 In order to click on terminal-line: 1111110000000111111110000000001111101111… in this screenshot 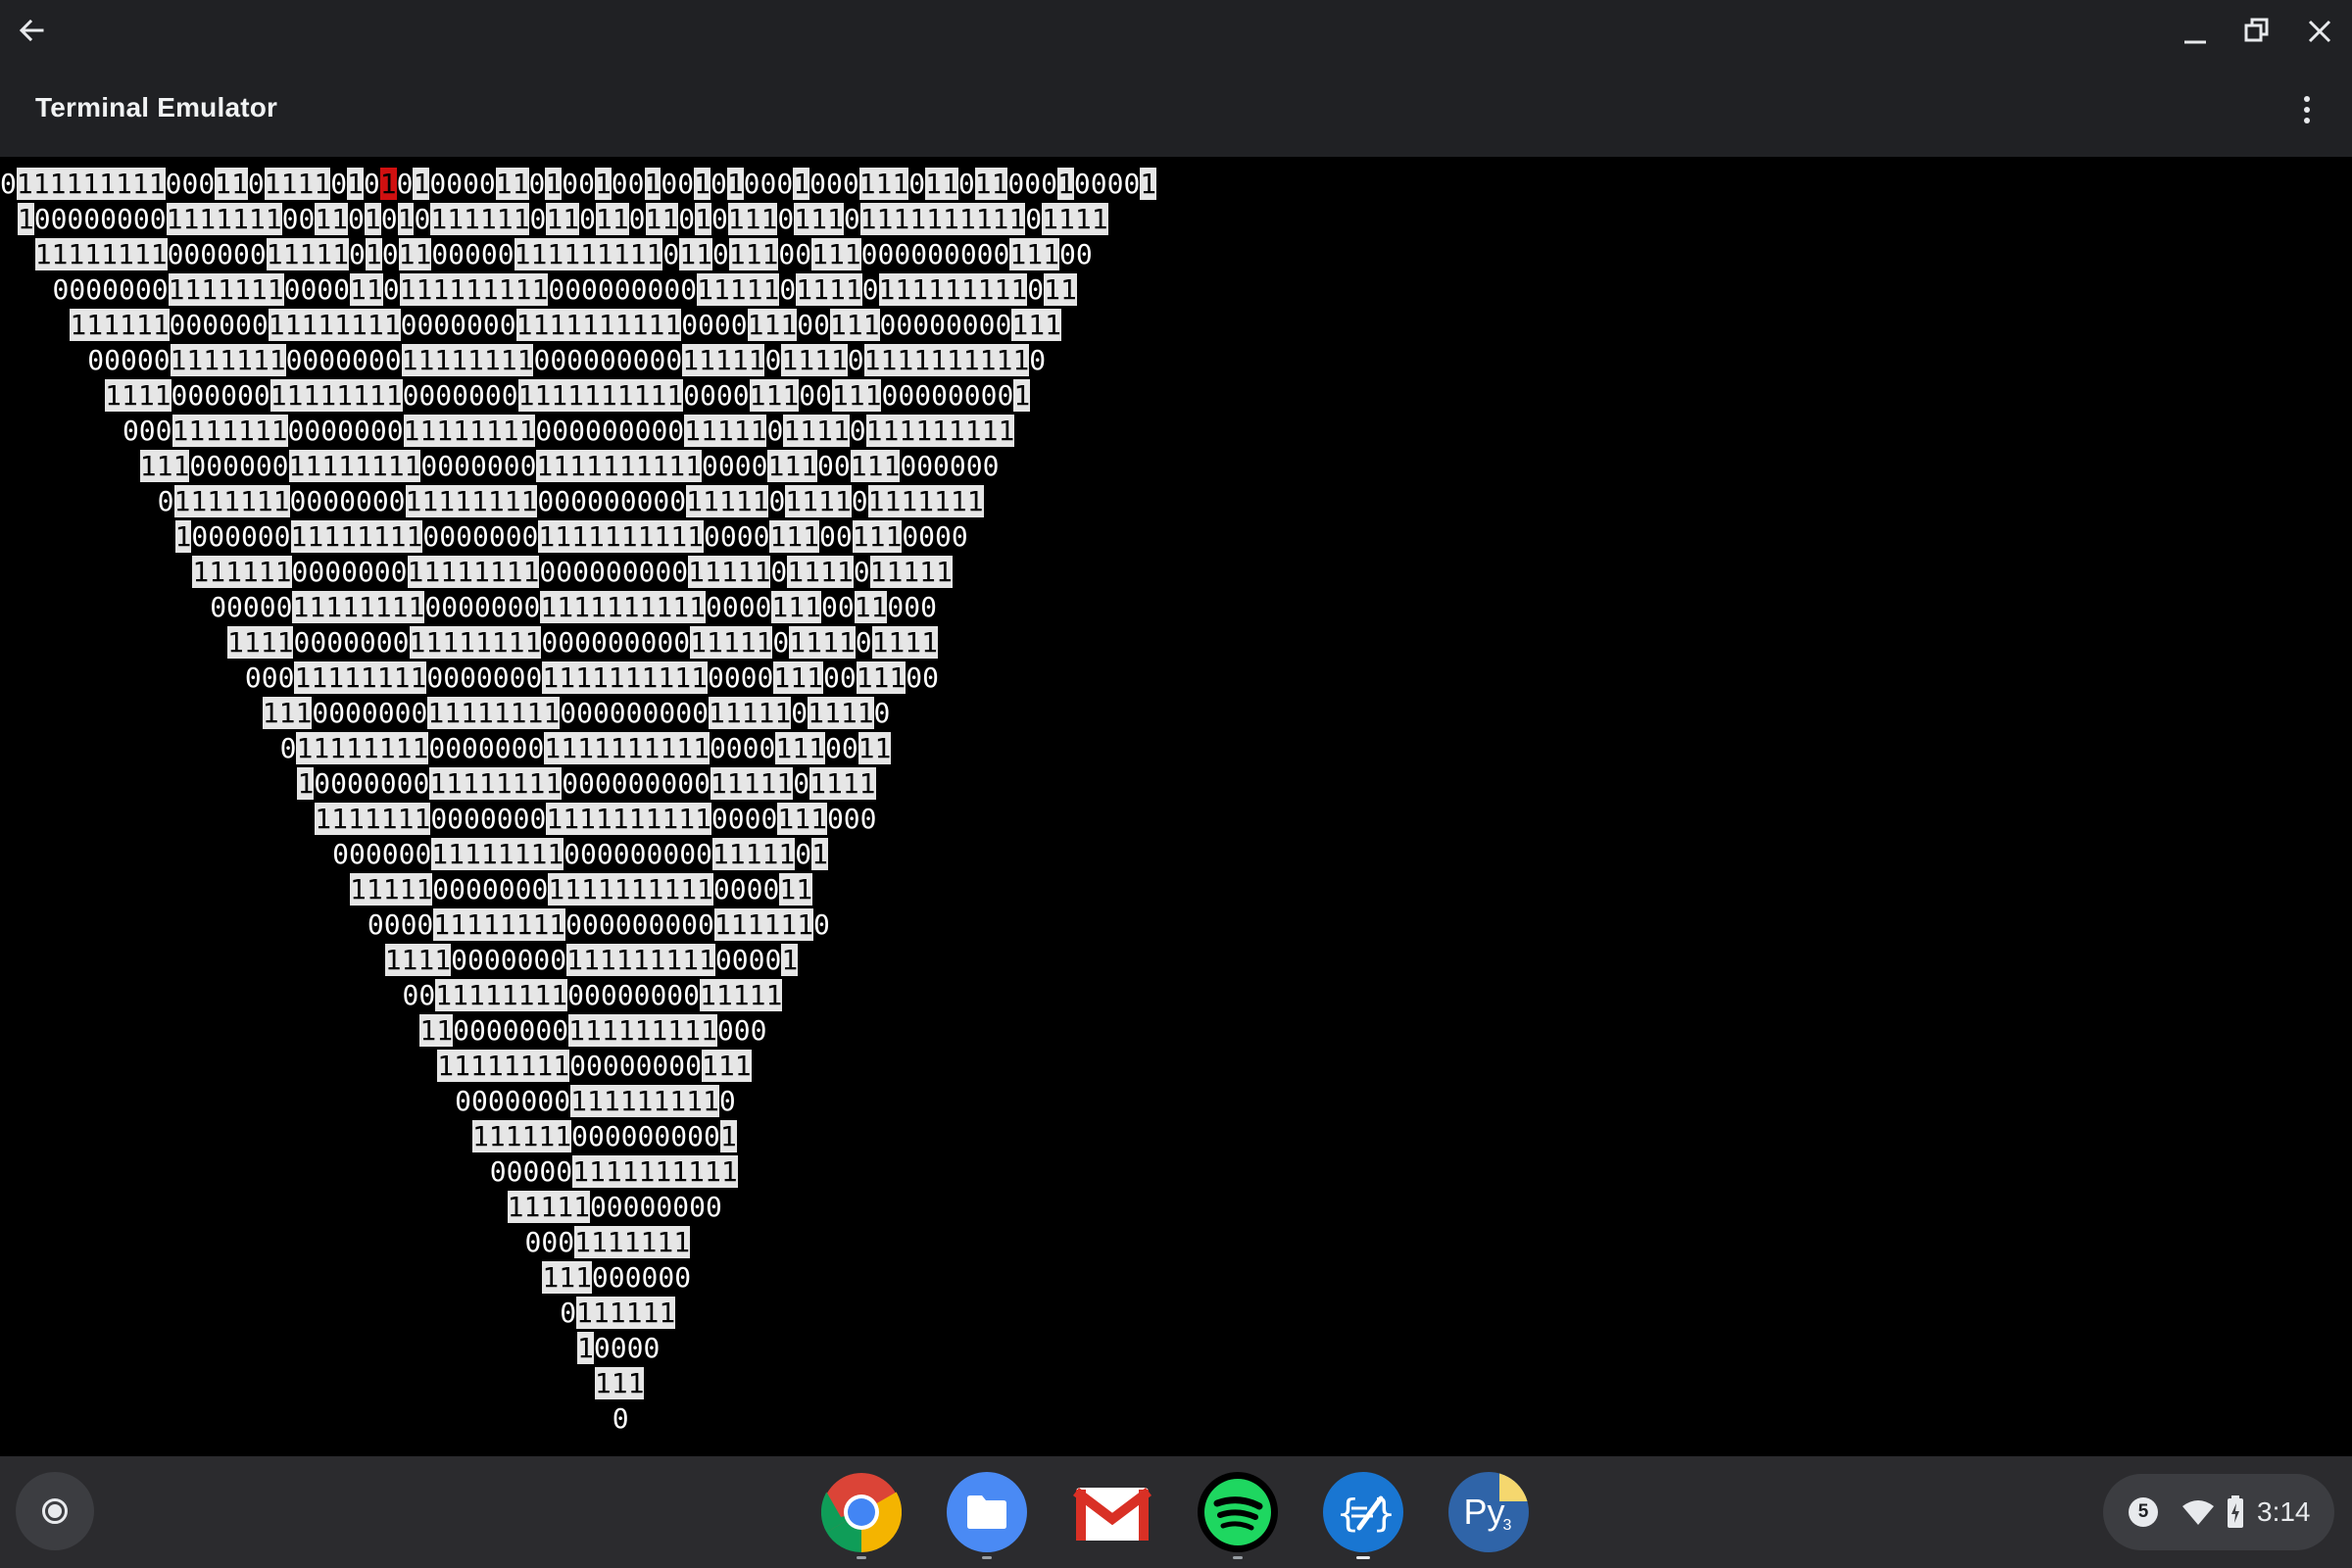, I will do `click(572, 572)`.